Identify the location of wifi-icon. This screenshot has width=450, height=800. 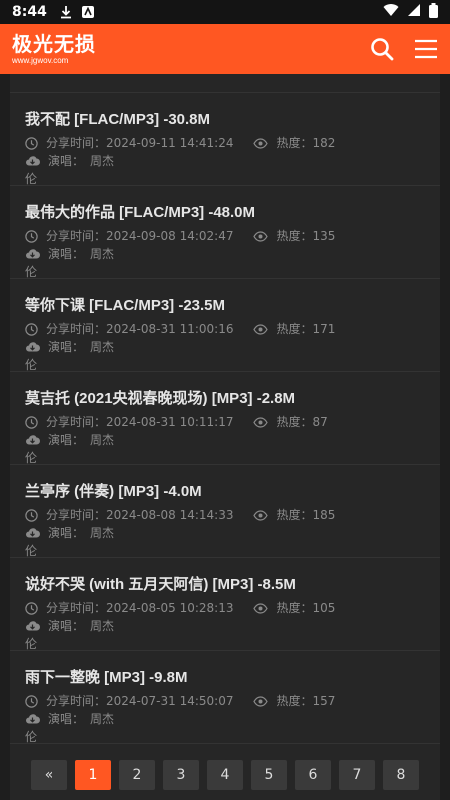
(391, 12).